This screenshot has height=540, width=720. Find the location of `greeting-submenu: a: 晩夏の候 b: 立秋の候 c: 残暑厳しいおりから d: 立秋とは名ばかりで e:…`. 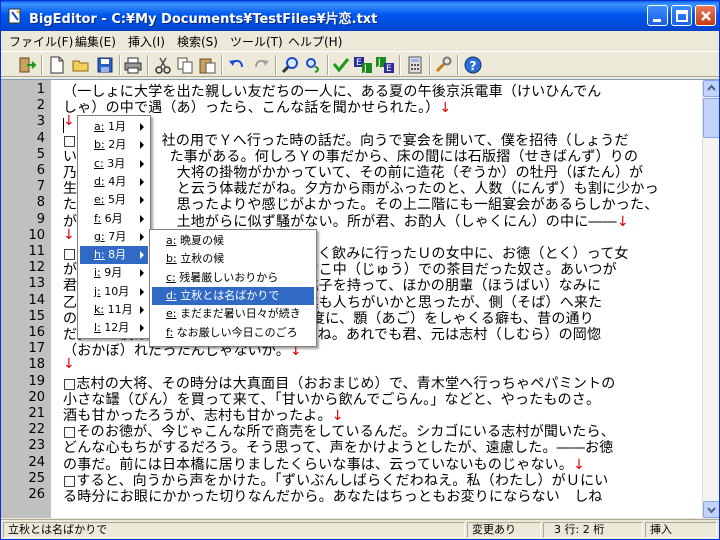

greeting-submenu: a: 晩夏の候 b: 立秋の候 c: 残暑厳しいおりから d: 立秋とは名ばかりで e:… is located at coordinates (233, 288).